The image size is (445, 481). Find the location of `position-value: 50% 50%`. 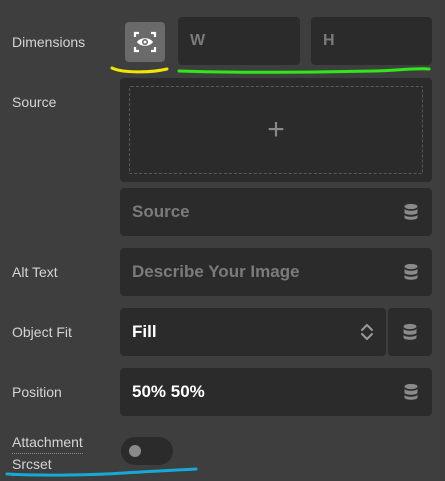

position-value: 50% 50% is located at coordinates (168, 391).